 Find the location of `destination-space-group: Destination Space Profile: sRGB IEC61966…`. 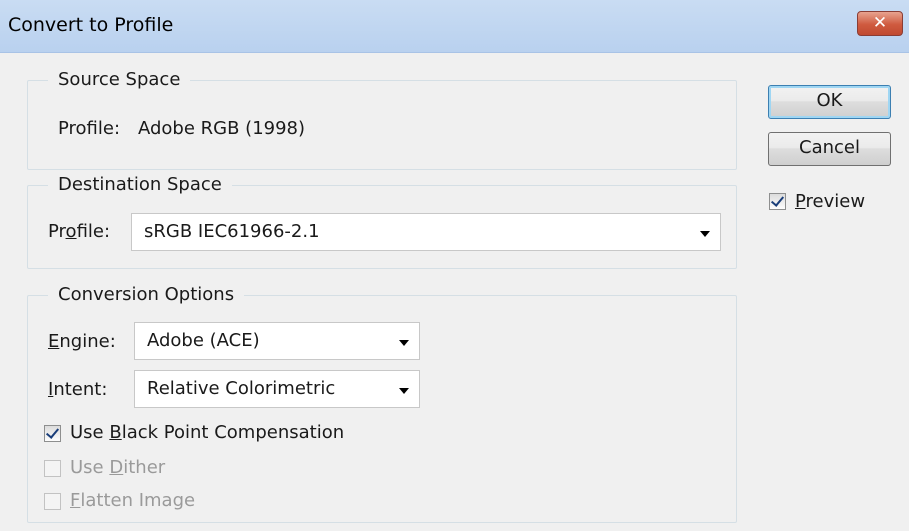

destination-space-group: Destination Space Profile: sRGB IEC61966… is located at coordinates (382, 220).